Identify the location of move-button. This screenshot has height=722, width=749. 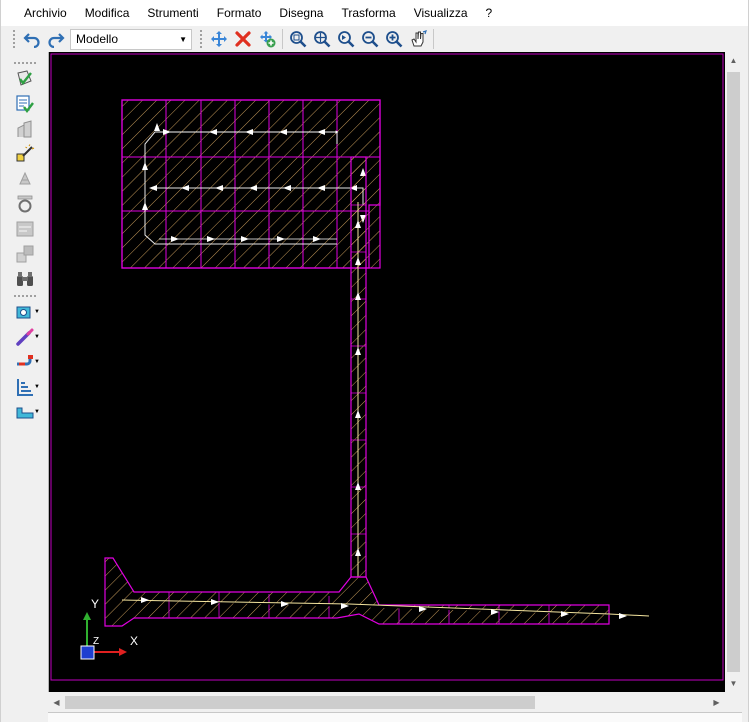
(219, 39).